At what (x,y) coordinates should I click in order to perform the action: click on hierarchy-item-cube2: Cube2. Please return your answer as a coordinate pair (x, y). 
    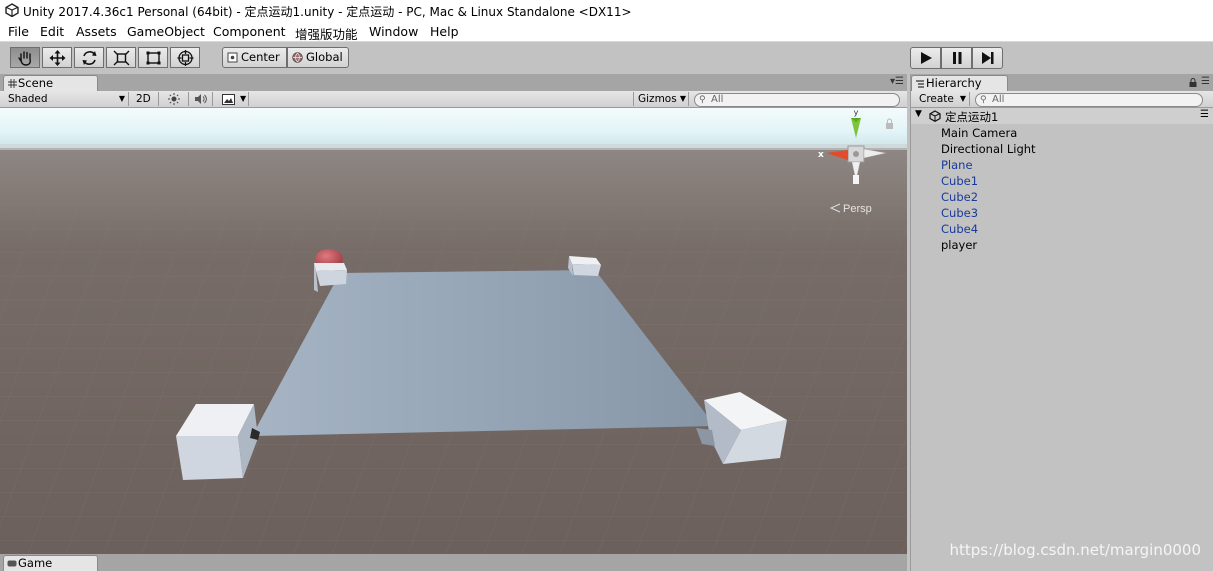
    Looking at the image, I should click on (959, 197).